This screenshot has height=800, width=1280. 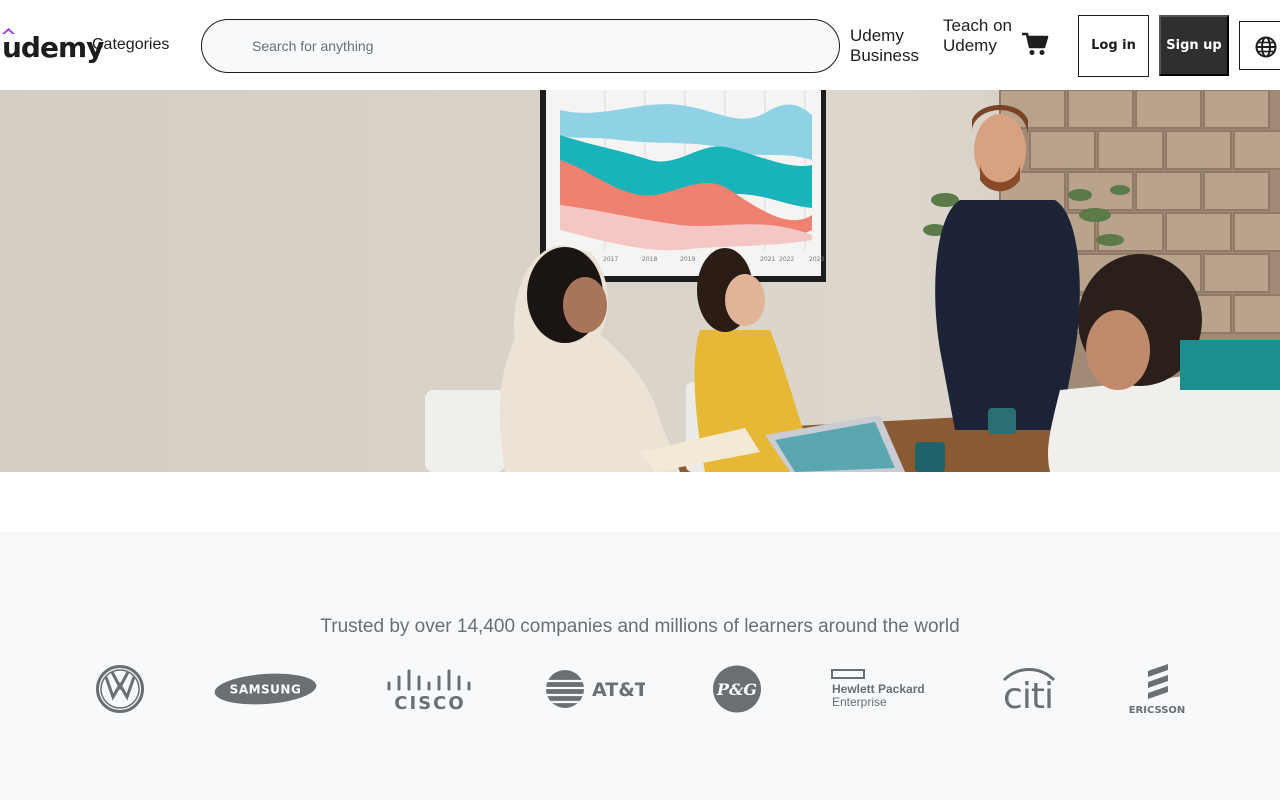 I want to click on samsung-logo: SAMSUNG, so click(x=265, y=689).